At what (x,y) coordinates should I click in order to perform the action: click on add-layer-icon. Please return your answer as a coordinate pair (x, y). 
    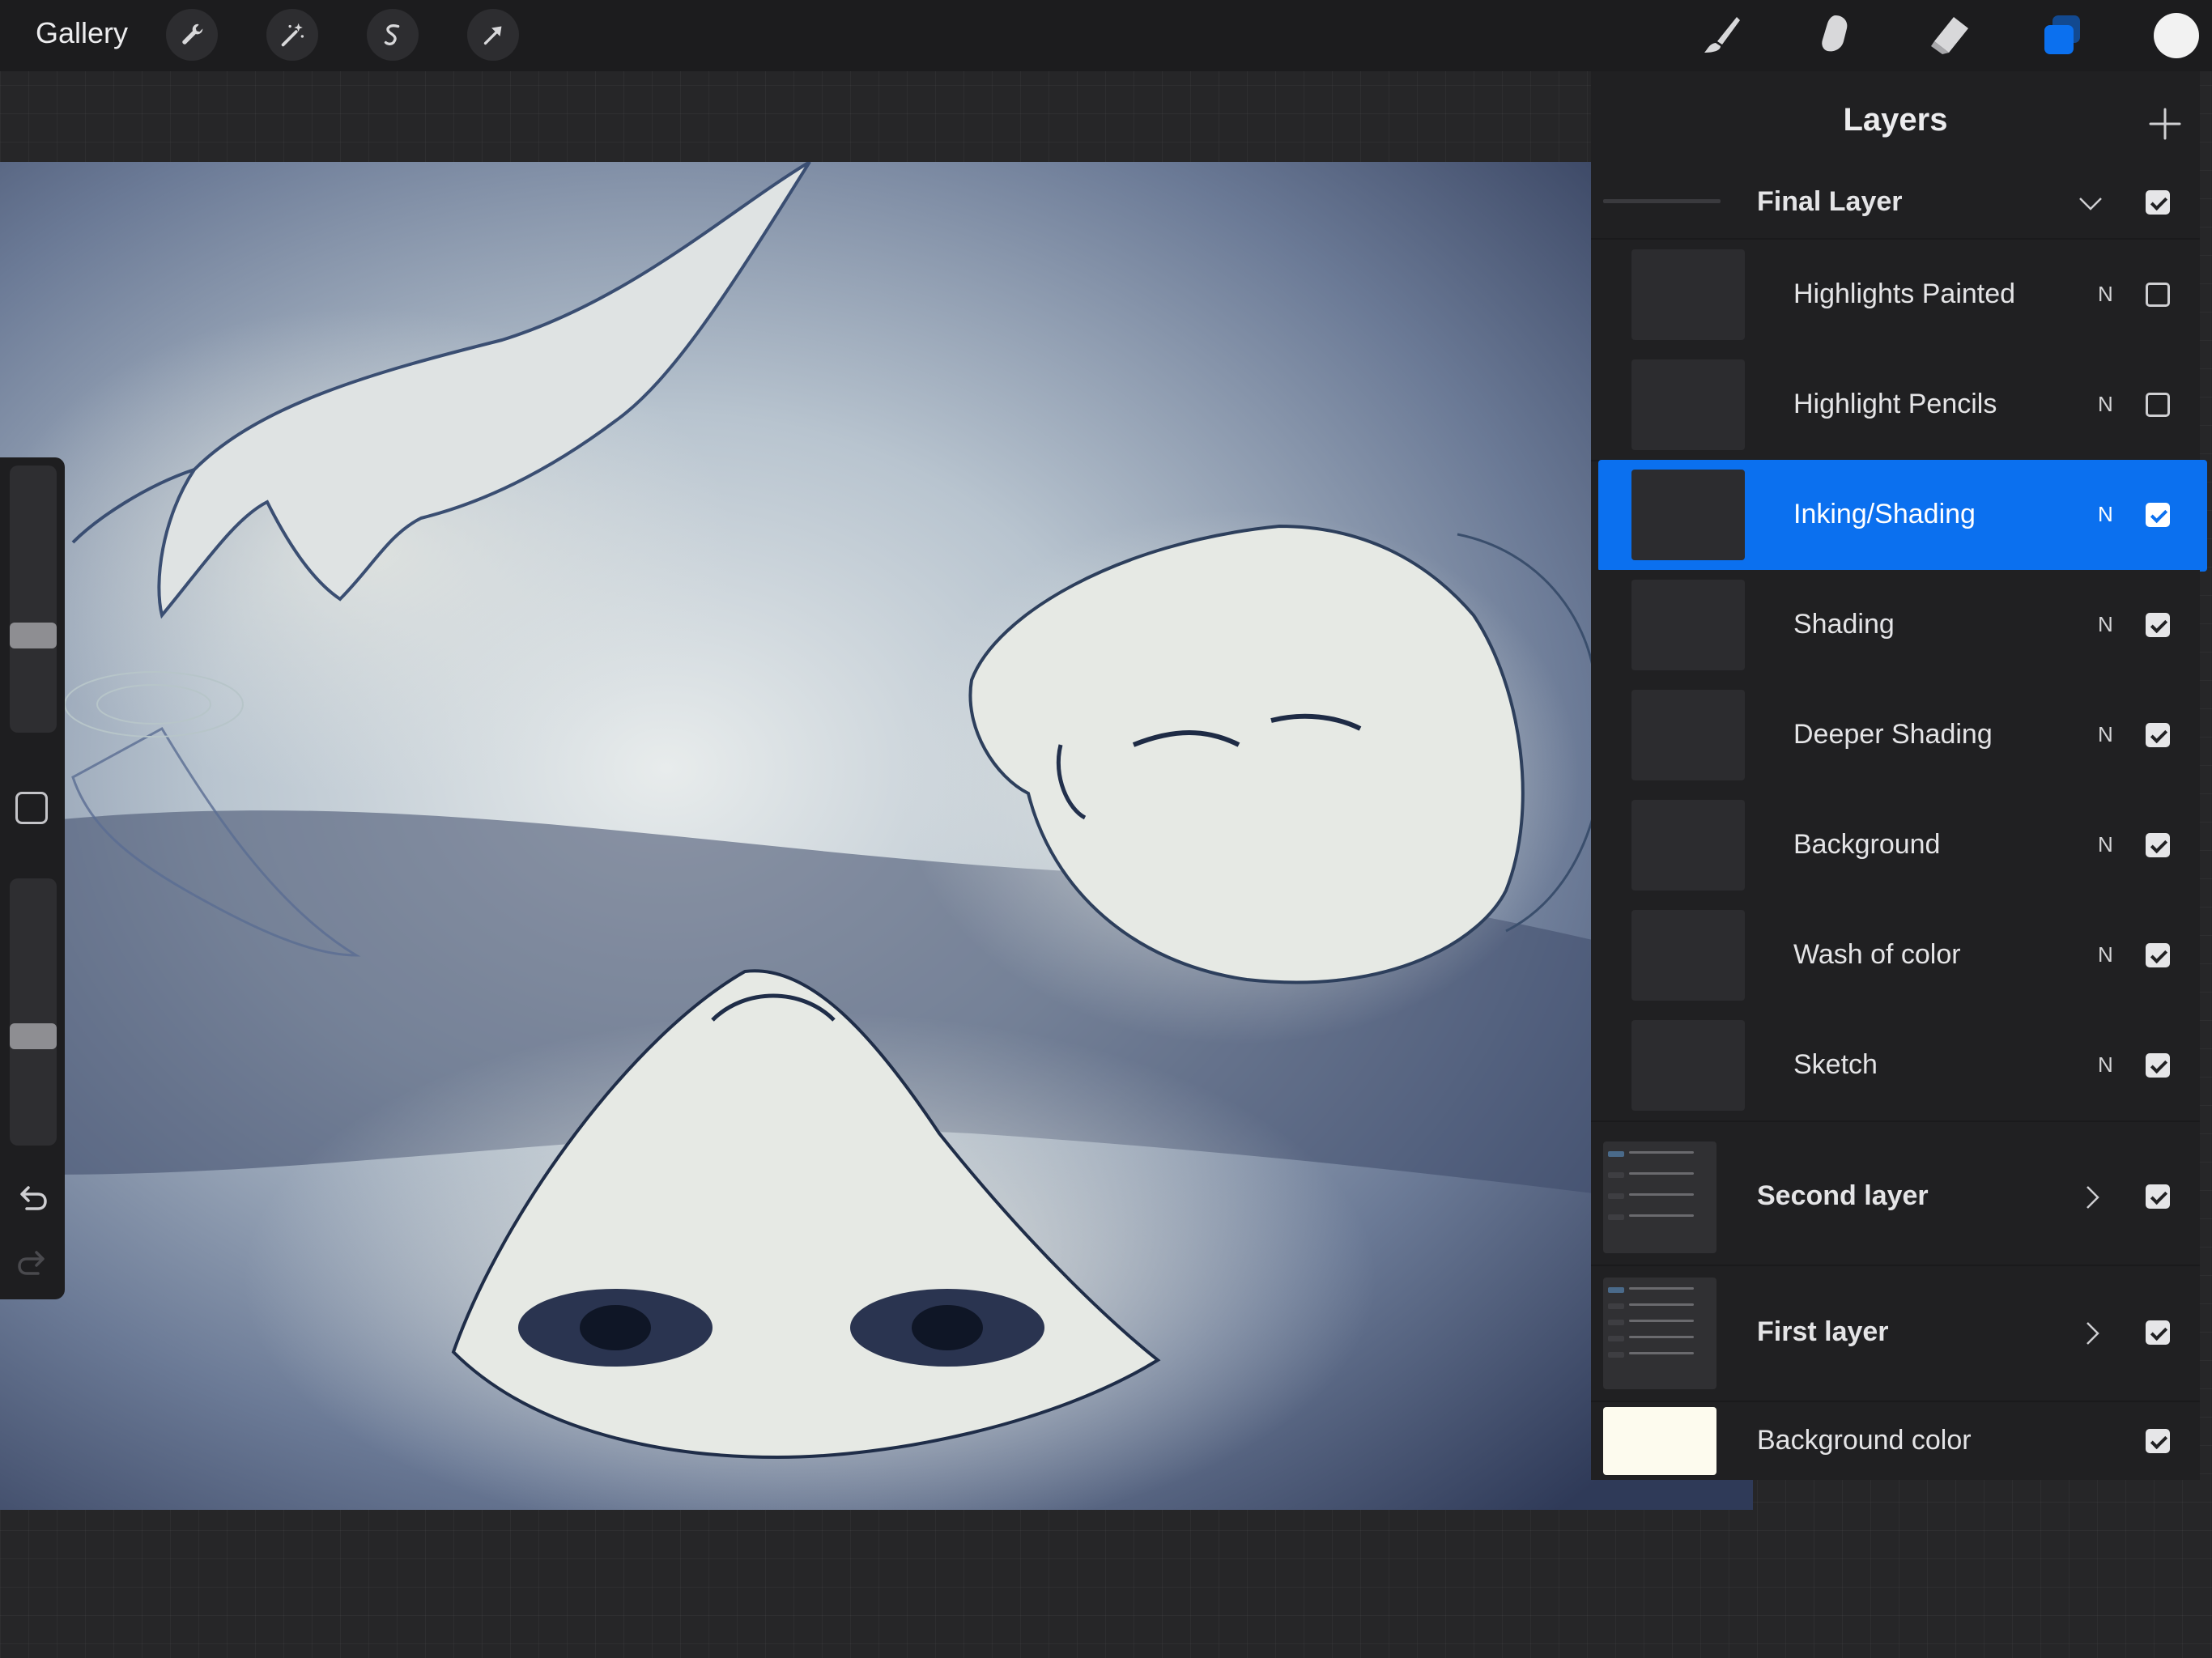
    Looking at the image, I should click on (2165, 123).